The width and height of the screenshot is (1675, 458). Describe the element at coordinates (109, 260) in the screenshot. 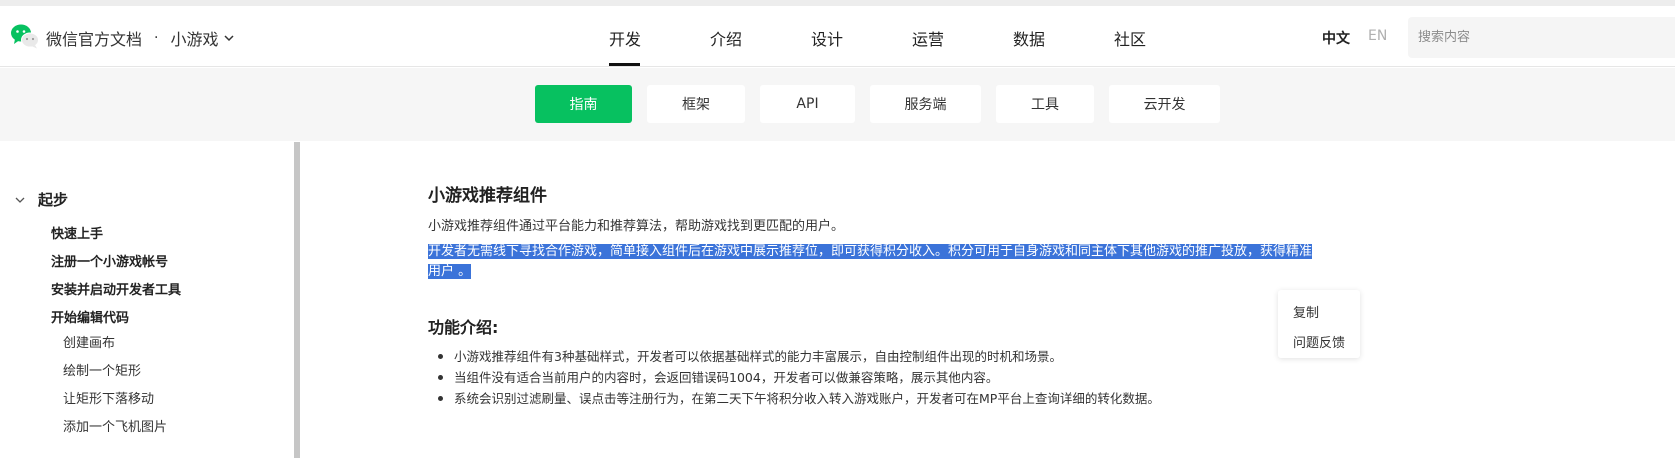

I see `sidebar-item-register-account: 注册一个小游戏帐号` at that location.